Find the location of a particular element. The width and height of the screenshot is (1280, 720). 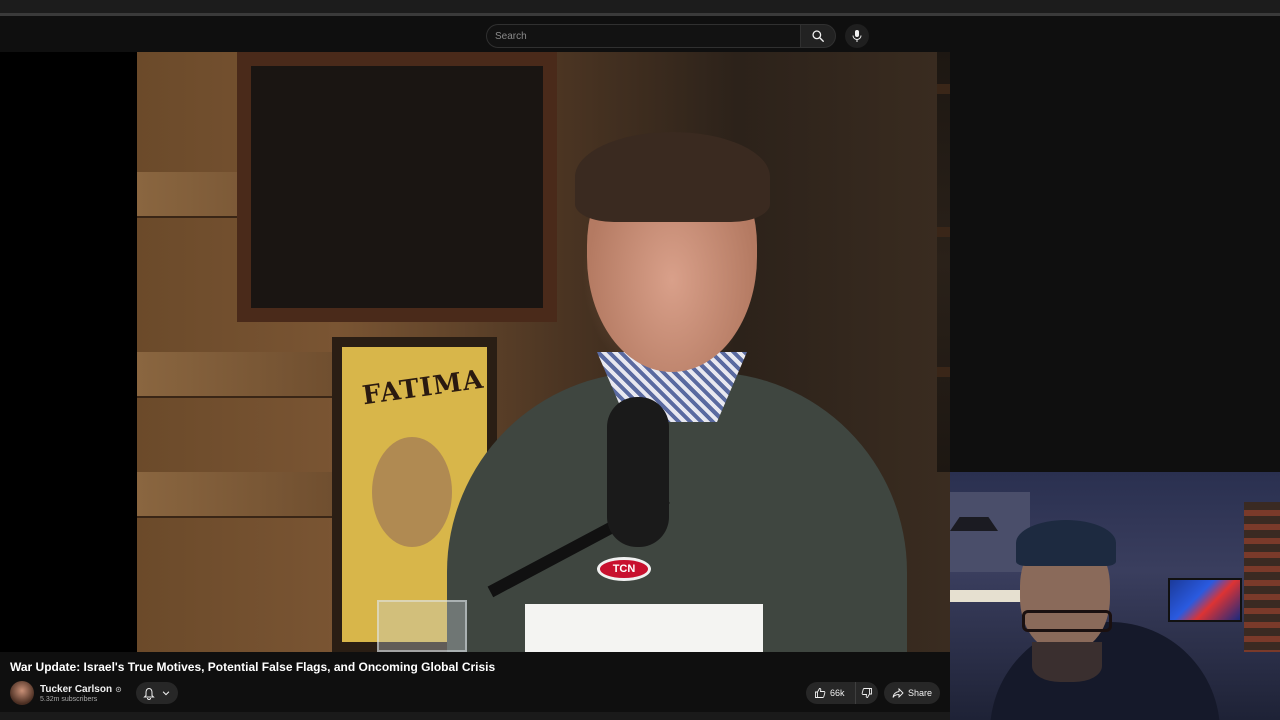

verified-check-icon: ⊙ is located at coordinates (118, 689).